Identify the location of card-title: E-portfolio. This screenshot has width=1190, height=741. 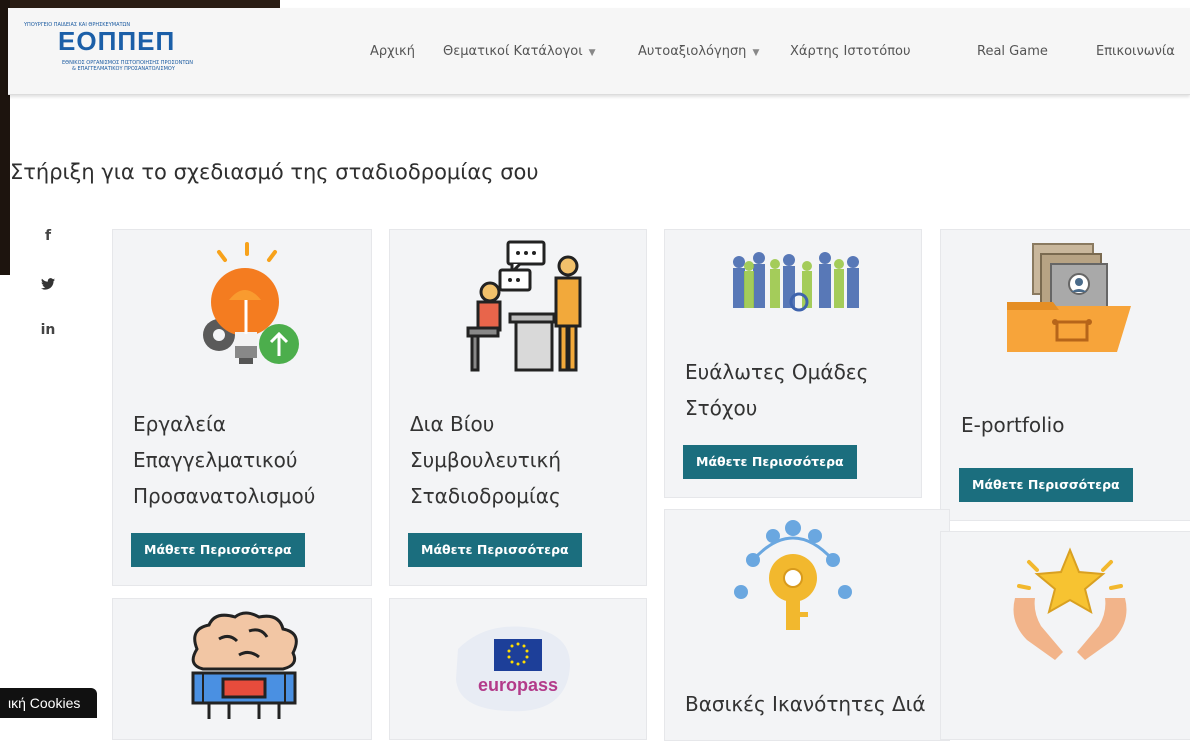
(1013, 425).